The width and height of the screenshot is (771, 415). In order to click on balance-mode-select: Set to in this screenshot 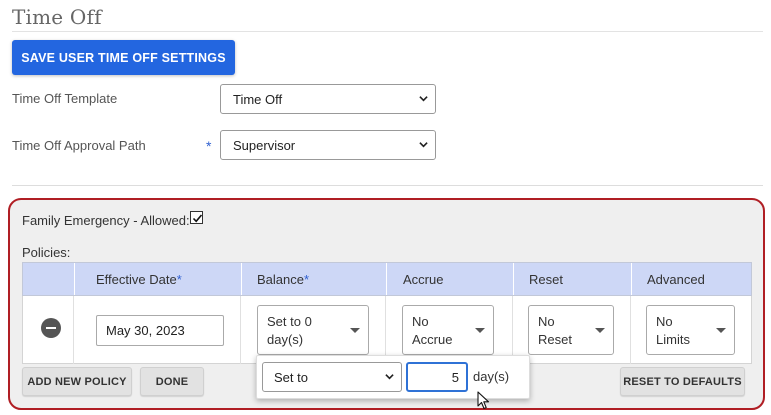, I will do `click(332, 377)`.